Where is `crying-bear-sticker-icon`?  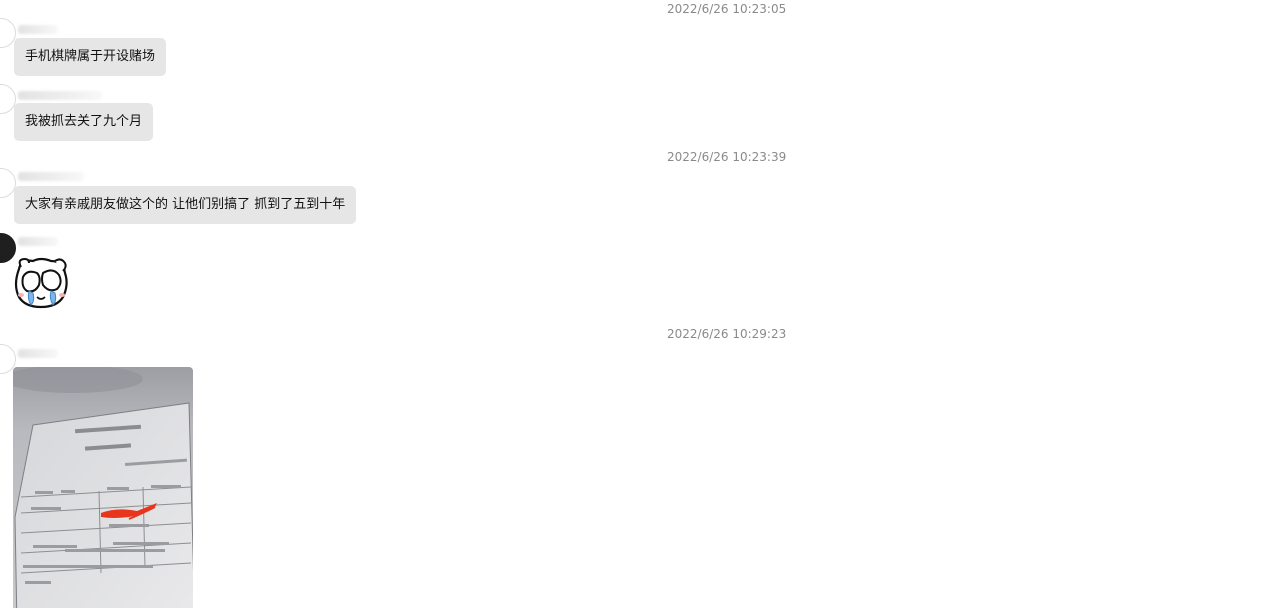 crying-bear-sticker-icon is located at coordinates (41, 283).